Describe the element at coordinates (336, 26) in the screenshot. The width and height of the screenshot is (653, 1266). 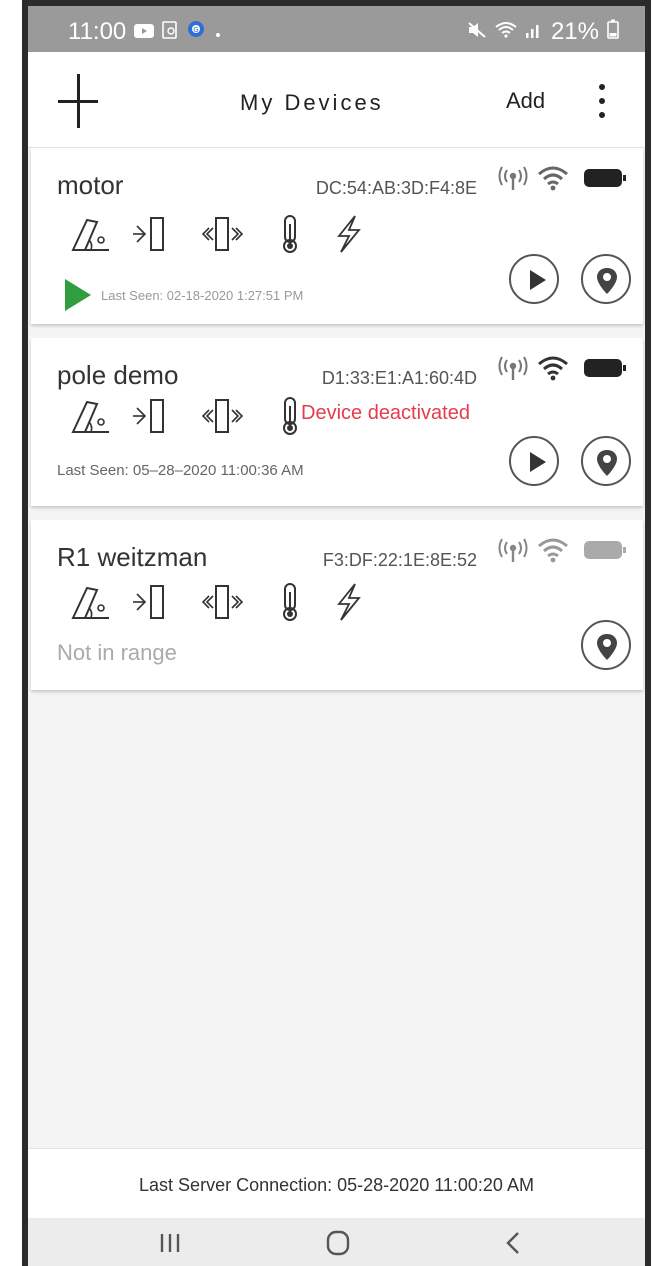
I see `status-bar: 11:00 G 21%` at that location.